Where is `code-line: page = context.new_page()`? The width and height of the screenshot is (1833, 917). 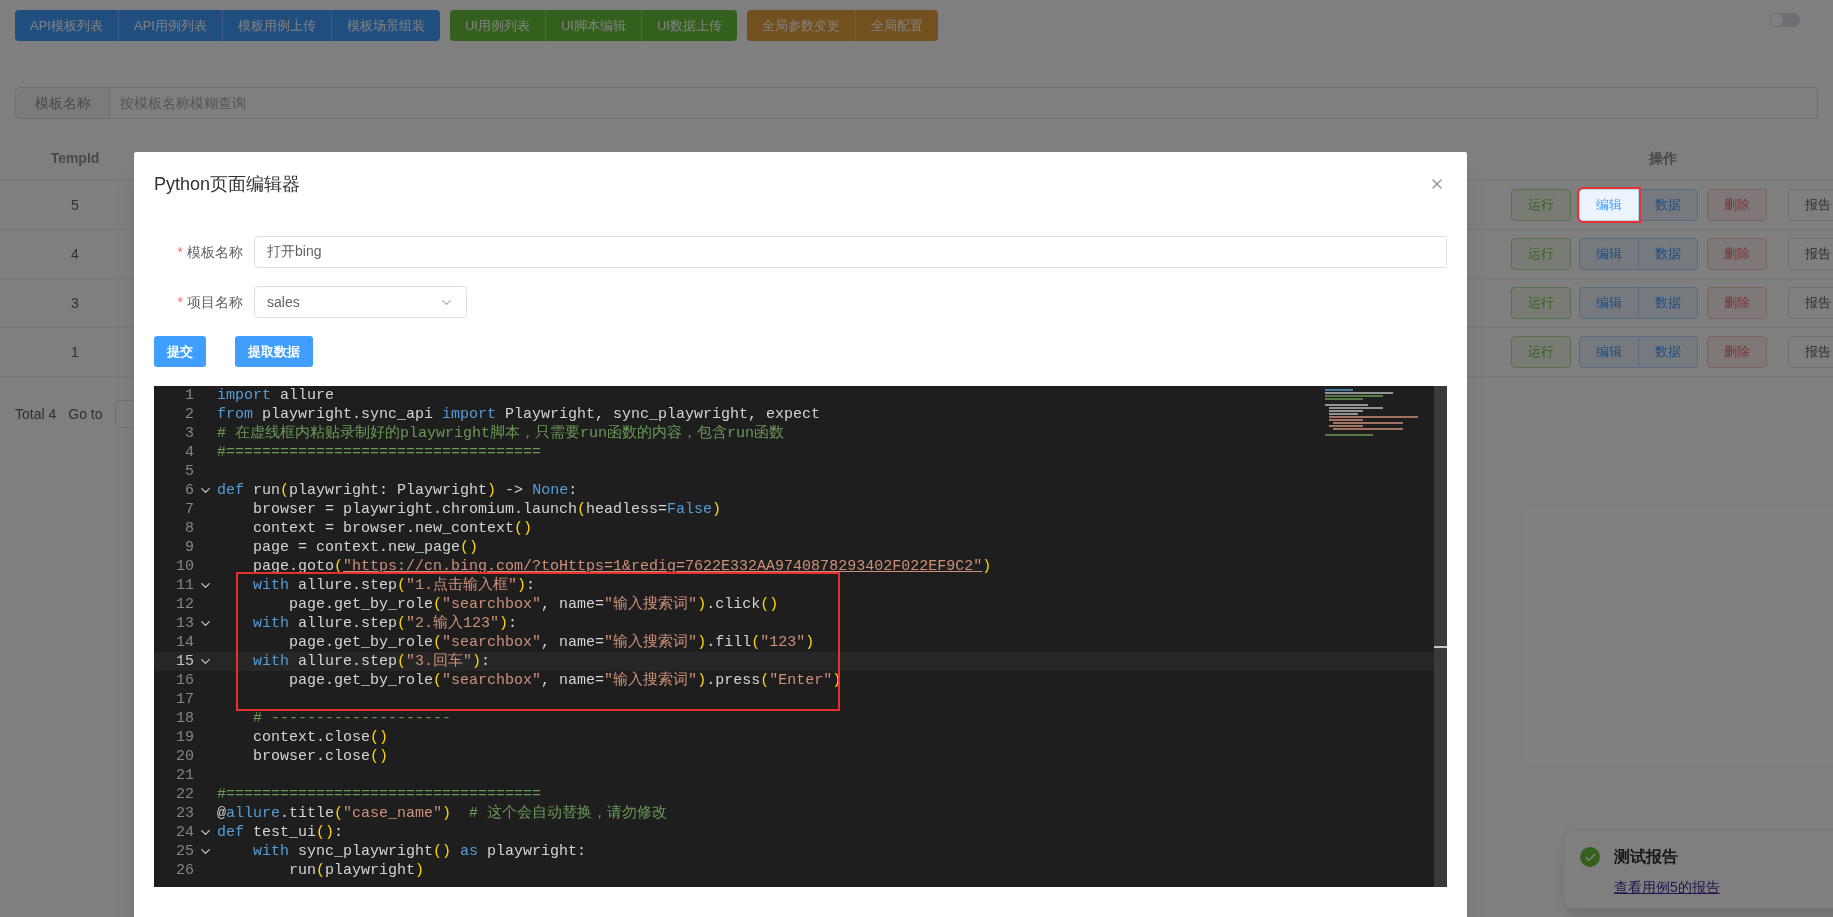 code-line: page = context.new_page() is located at coordinates (365, 547).